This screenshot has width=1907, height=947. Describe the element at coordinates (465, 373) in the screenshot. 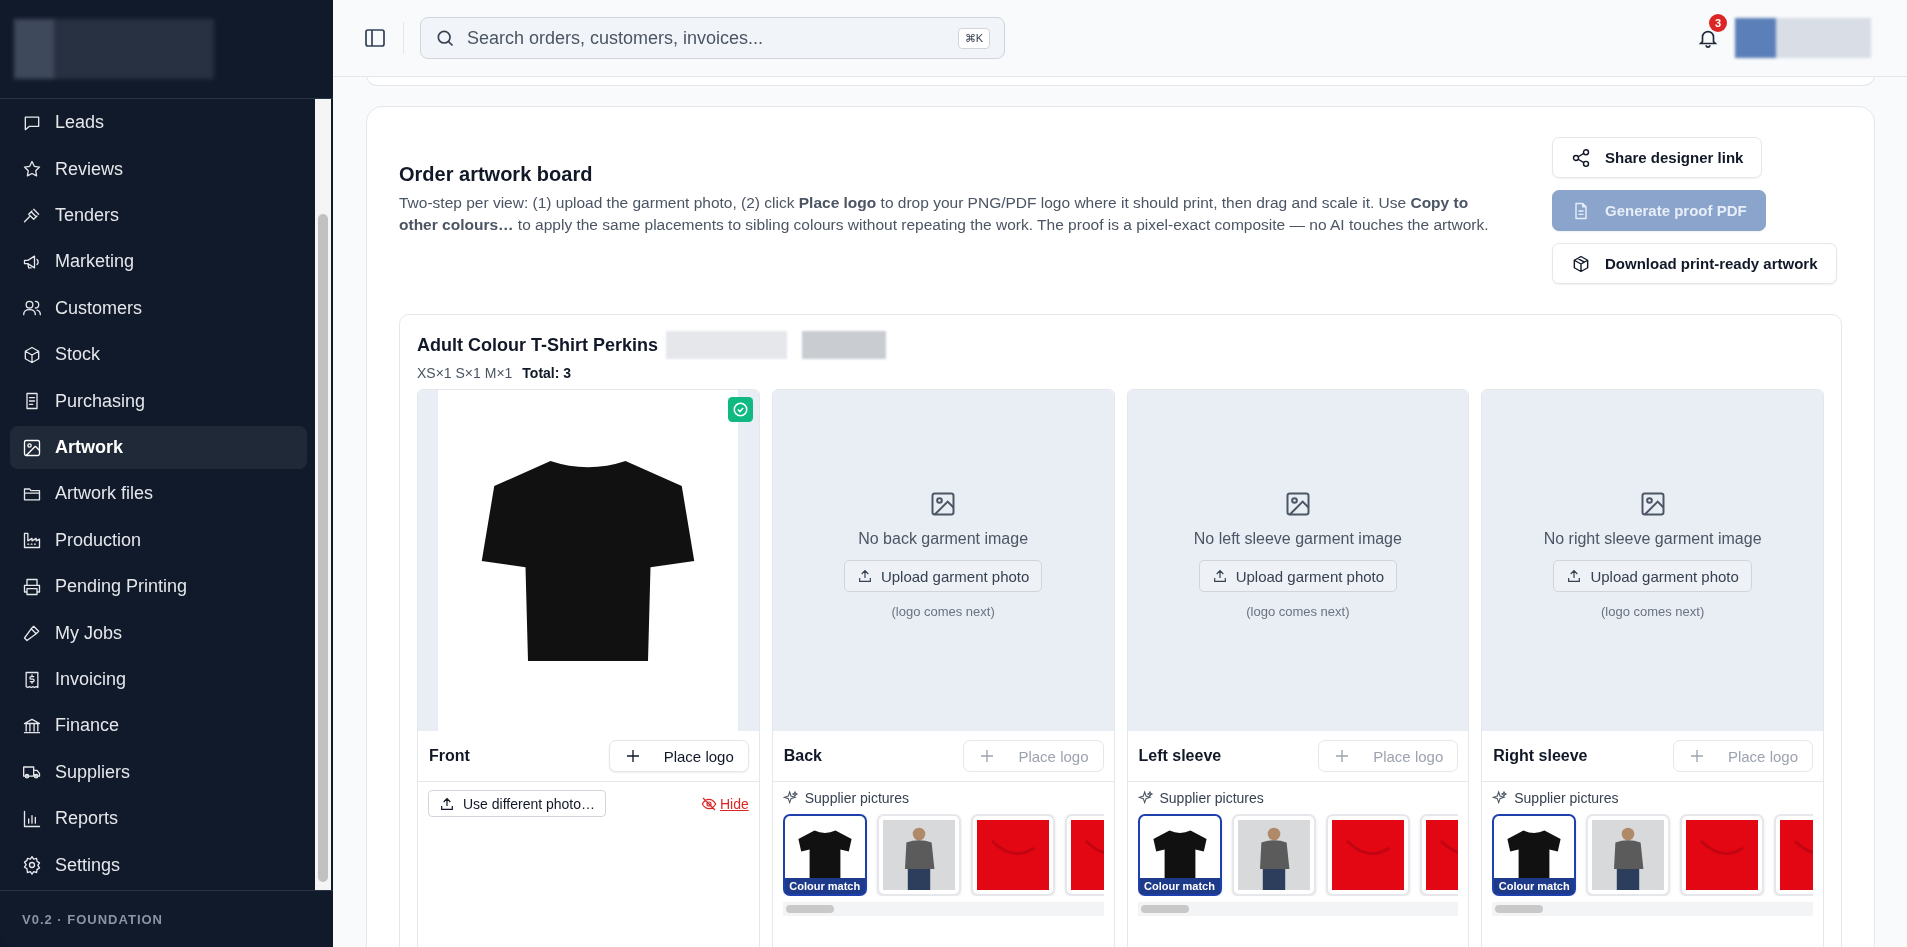

I see `size-breakdown: XS×1 S×1 M×1` at that location.